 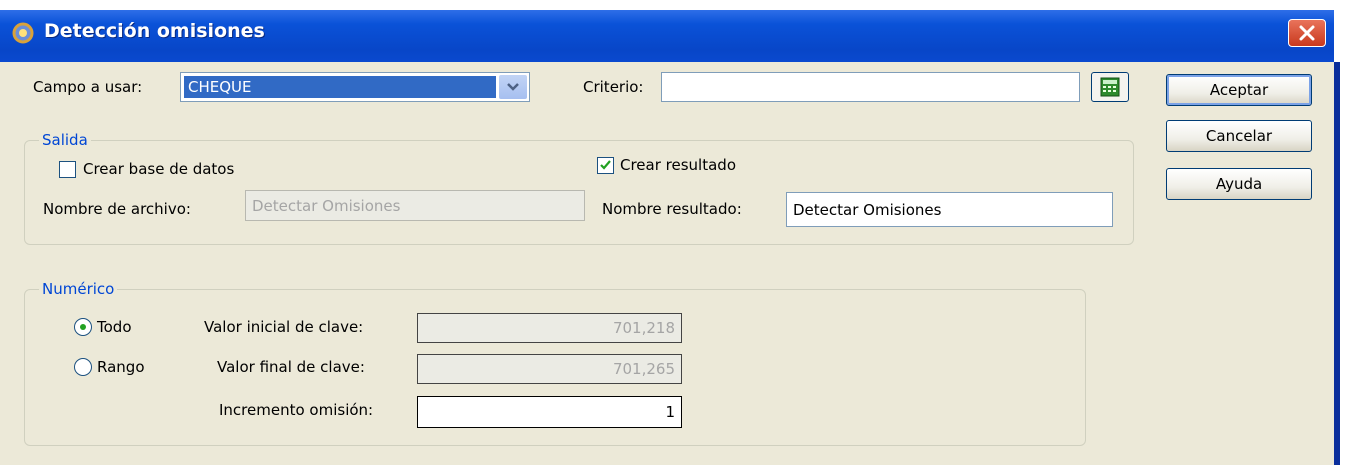 I want to click on crear-resultado-checkbox, so click(x=605, y=165).